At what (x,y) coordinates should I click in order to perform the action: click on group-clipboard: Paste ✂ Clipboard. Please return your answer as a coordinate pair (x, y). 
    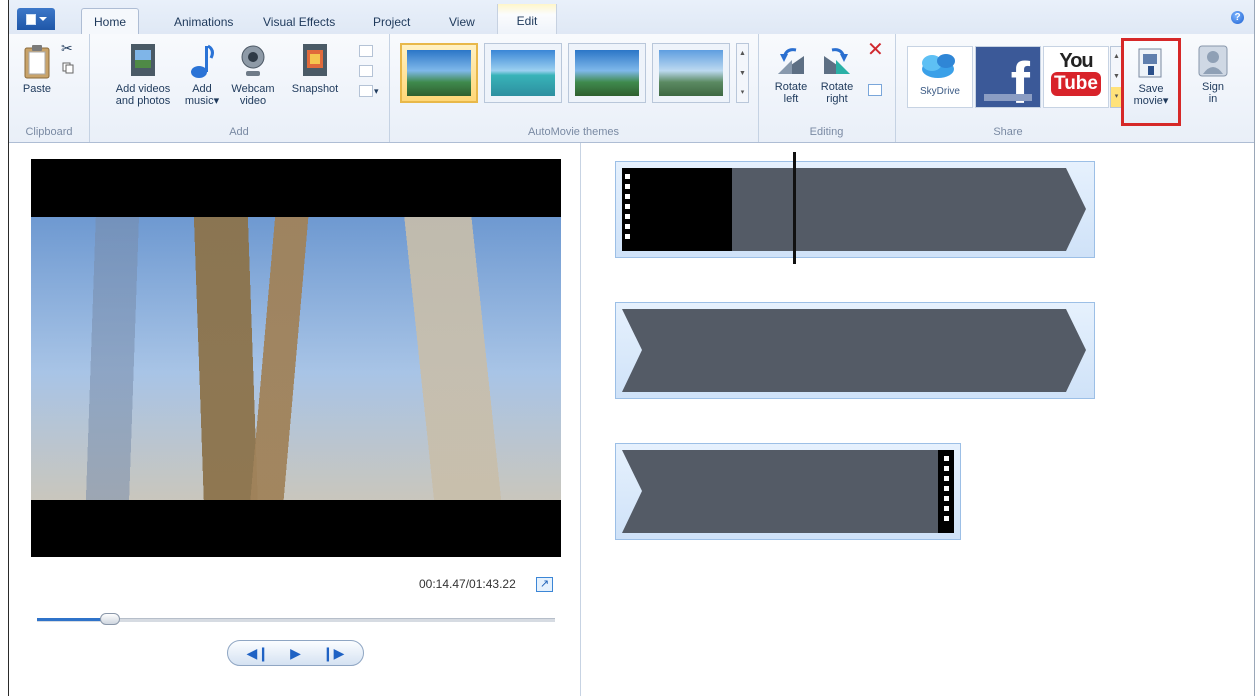
    Looking at the image, I should click on (49, 88).